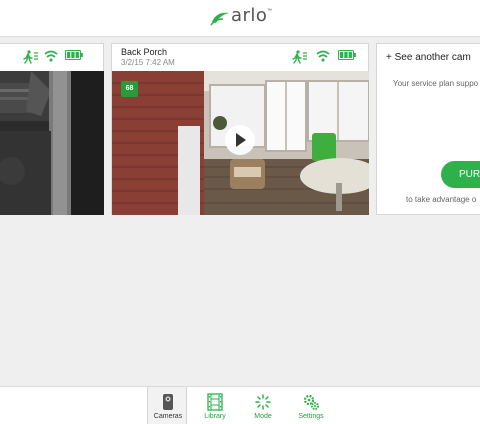  I want to click on play-icon, so click(241, 140).